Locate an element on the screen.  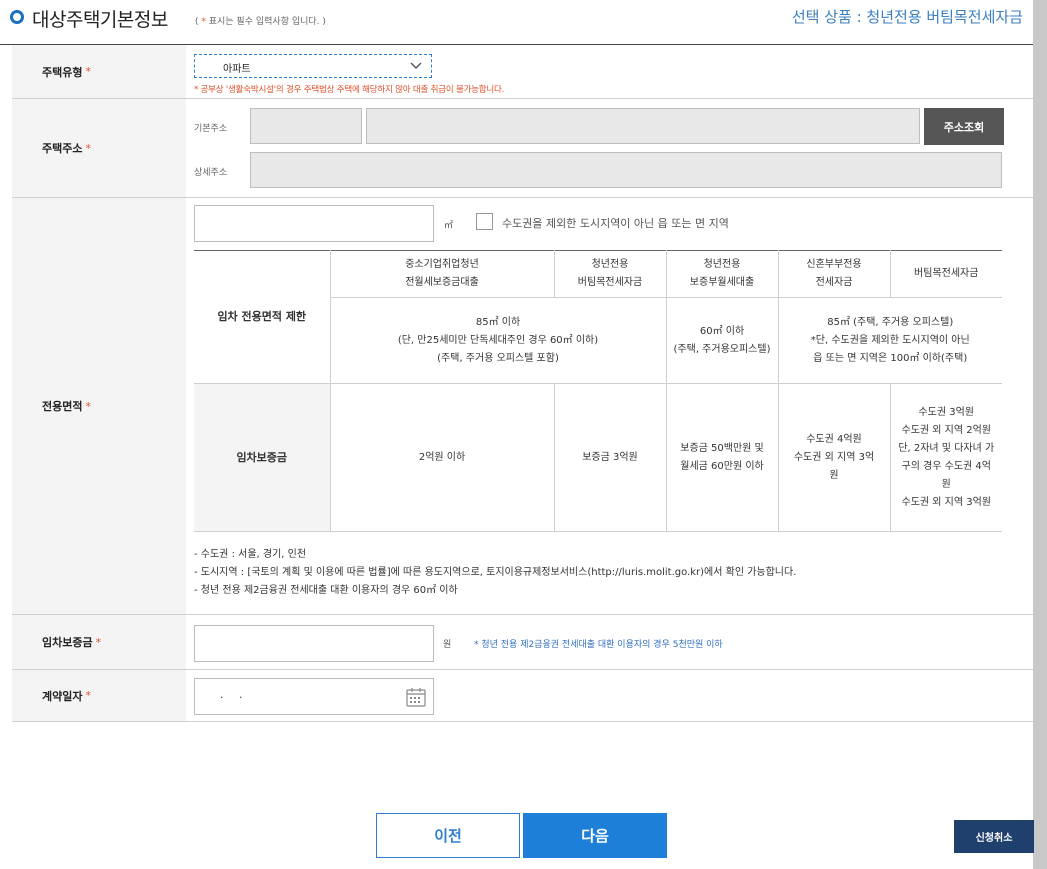
table-header: 중소기업취업청년 전월세보증금대출 is located at coordinates (442, 274).